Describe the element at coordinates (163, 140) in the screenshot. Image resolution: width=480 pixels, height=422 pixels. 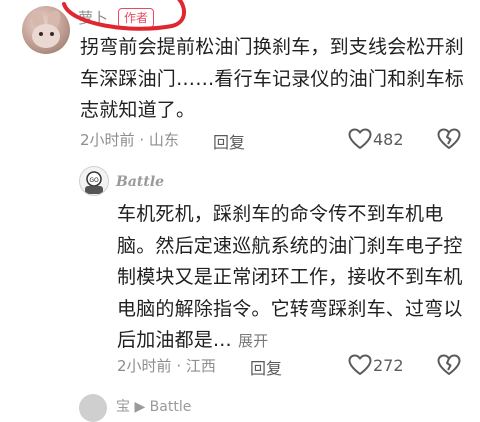
I see `comment-location: 山东` at that location.